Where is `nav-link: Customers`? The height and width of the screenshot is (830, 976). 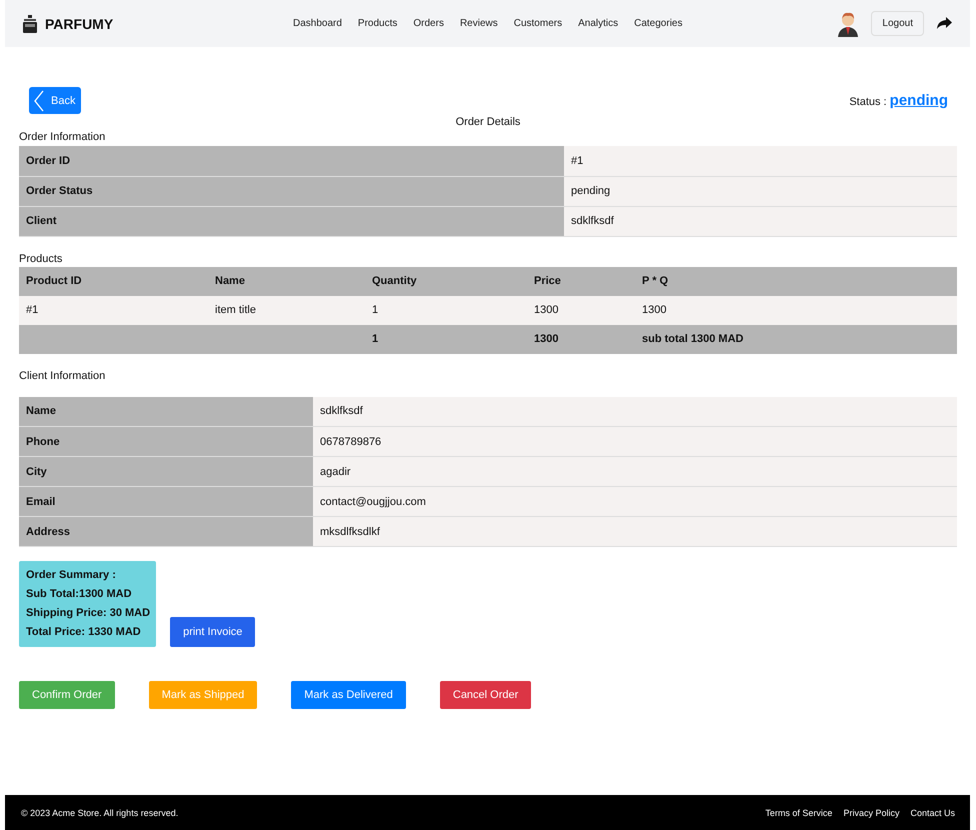 nav-link: Customers is located at coordinates (538, 23).